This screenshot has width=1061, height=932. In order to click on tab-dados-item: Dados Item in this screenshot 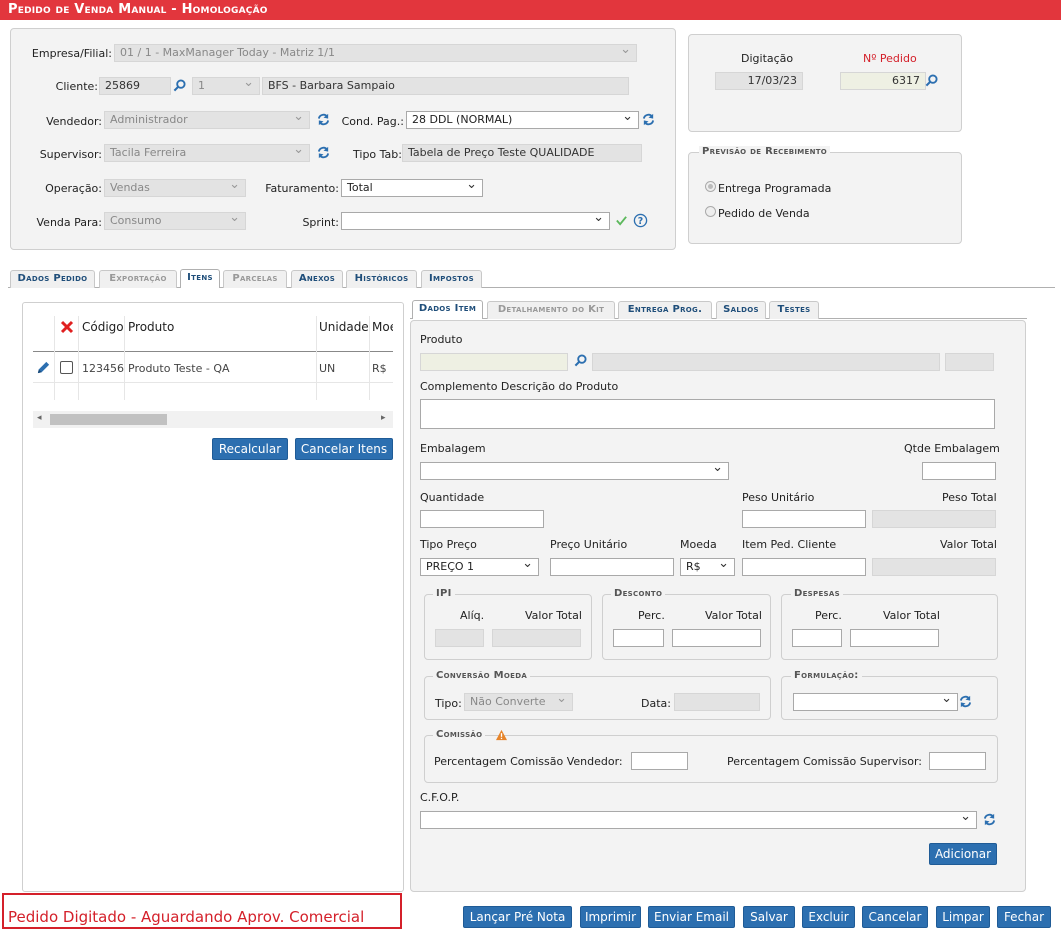, I will do `click(447, 309)`.